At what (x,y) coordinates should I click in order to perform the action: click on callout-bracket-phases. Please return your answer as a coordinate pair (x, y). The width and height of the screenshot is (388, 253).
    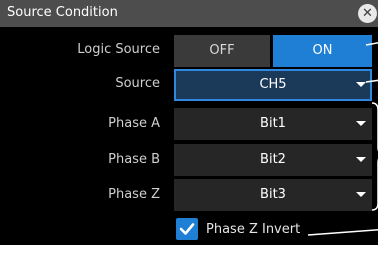
    Looking at the image, I should click on (379, 156).